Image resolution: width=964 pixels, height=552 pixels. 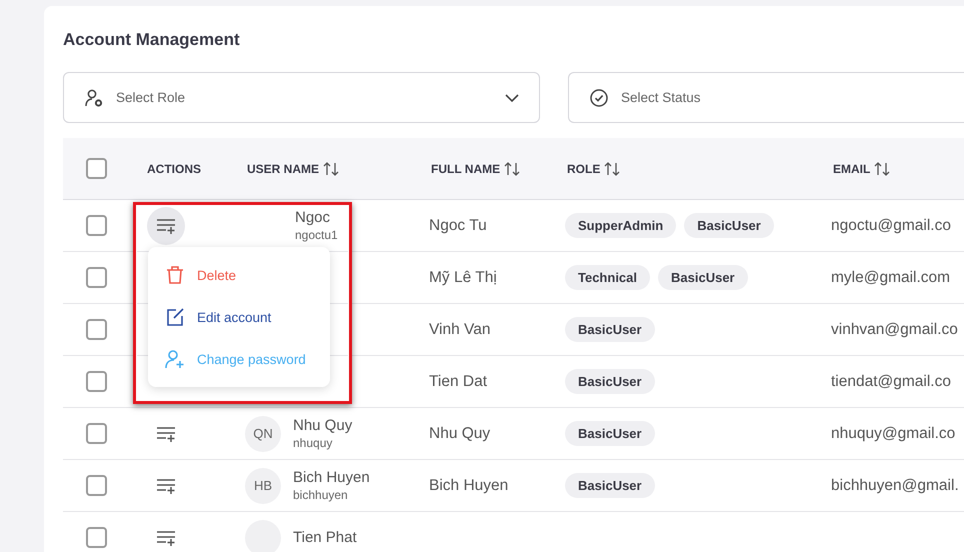 What do you see at coordinates (459, 329) in the screenshot?
I see `full-name: Vinh Van` at bounding box center [459, 329].